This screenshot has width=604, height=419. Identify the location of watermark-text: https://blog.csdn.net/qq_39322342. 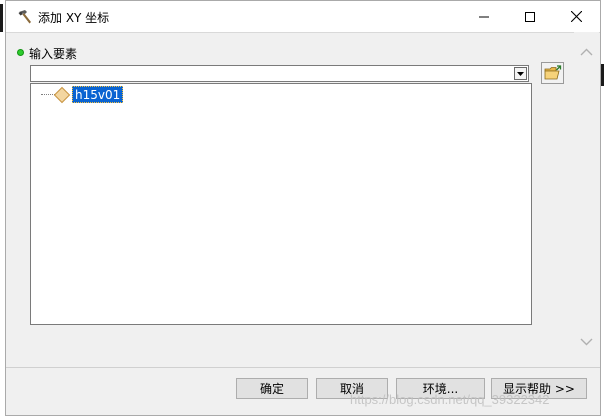
(450, 399).